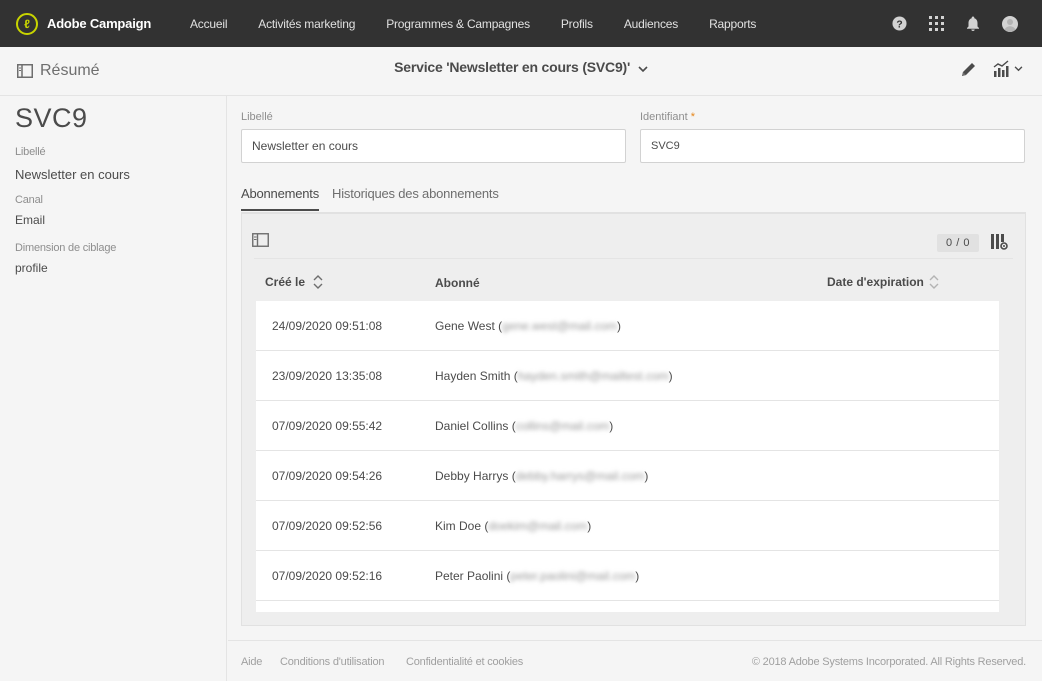 Image resolution: width=1042 pixels, height=681 pixels. What do you see at coordinates (433, 146) in the screenshot?
I see `libelle-input: Newsletter en cours` at bounding box center [433, 146].